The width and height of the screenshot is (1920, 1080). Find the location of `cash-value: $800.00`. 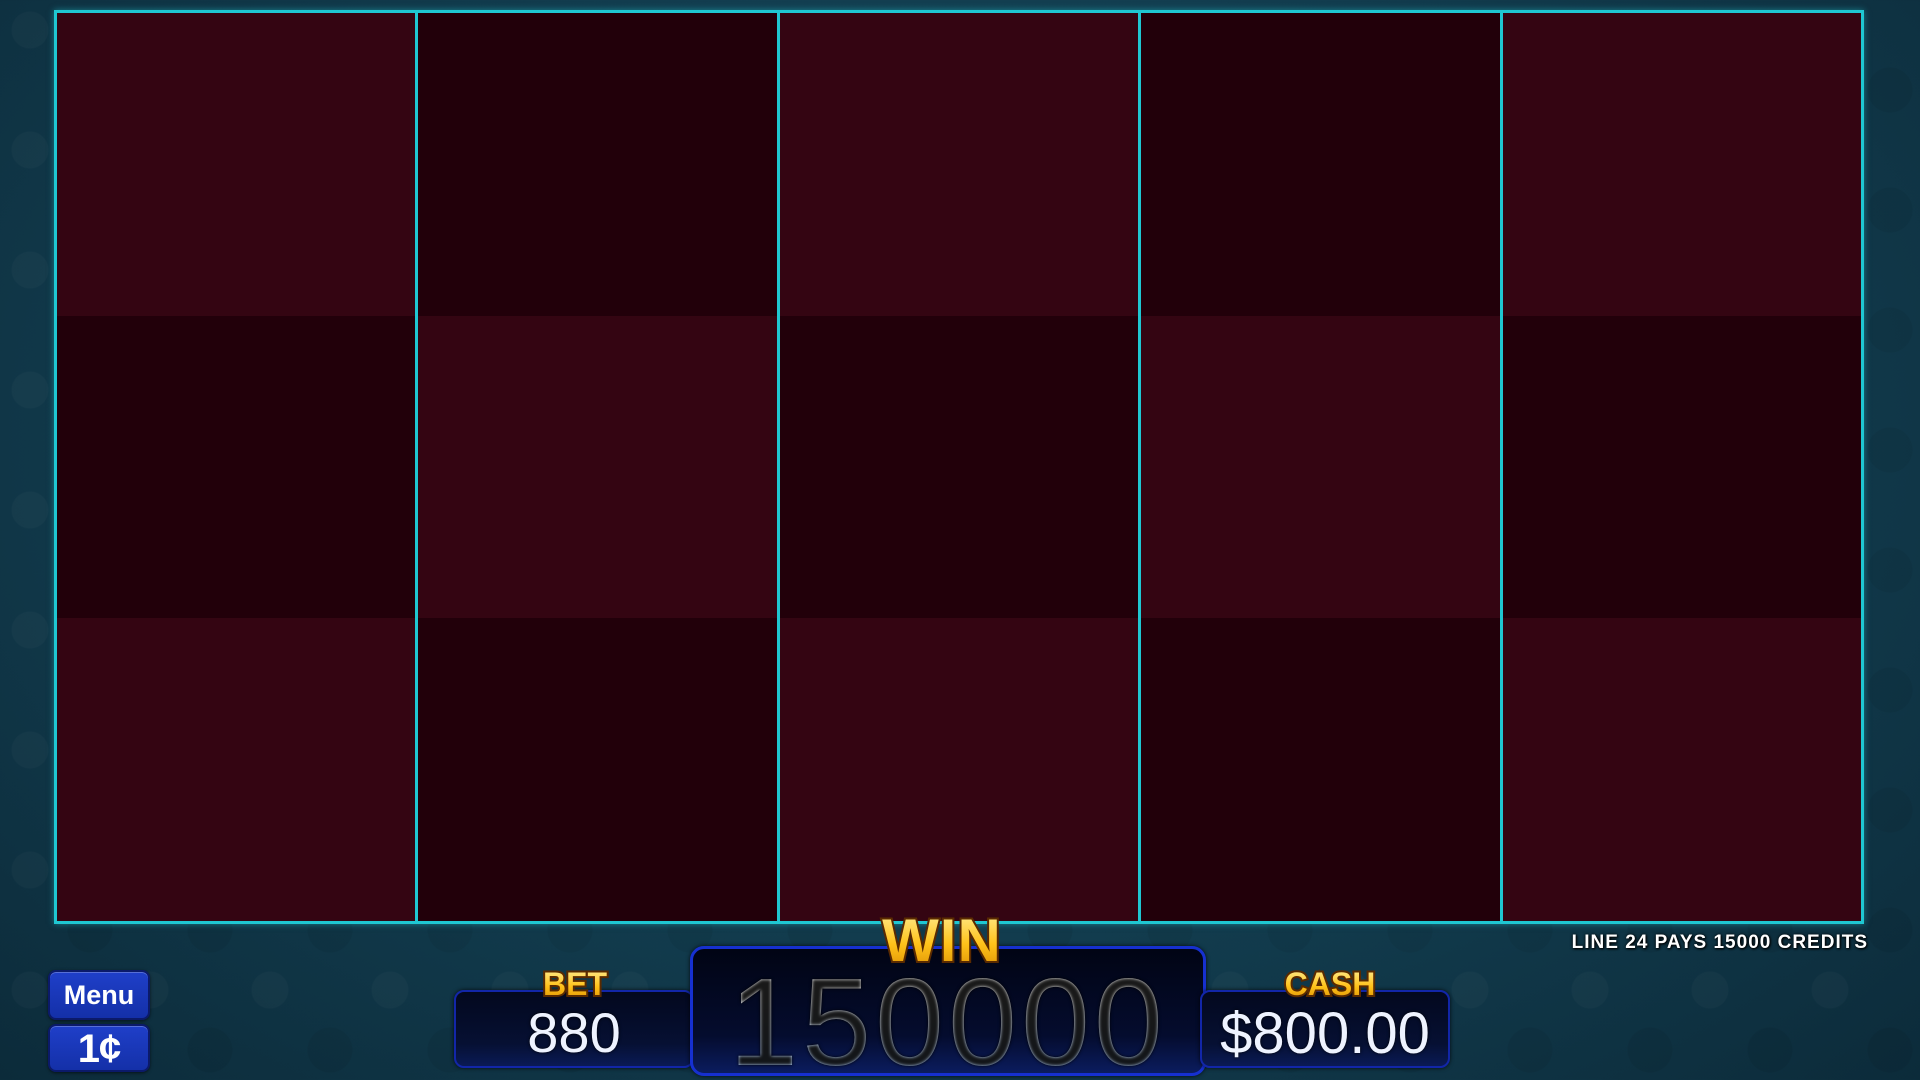

cash-value: $800.00 is located at coordinates (1325, 1033).